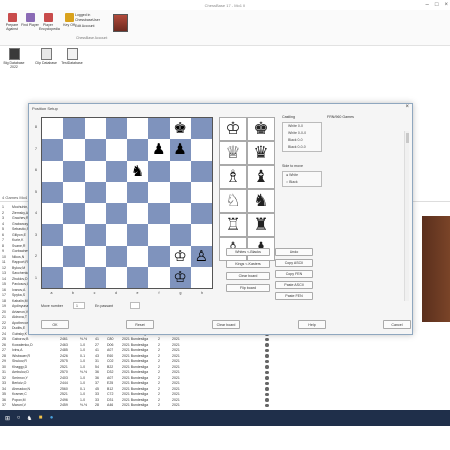 The width and height of the screenshot is (450, 450). I want to click on chess-piece-icon: ♔, so click(179, 277).